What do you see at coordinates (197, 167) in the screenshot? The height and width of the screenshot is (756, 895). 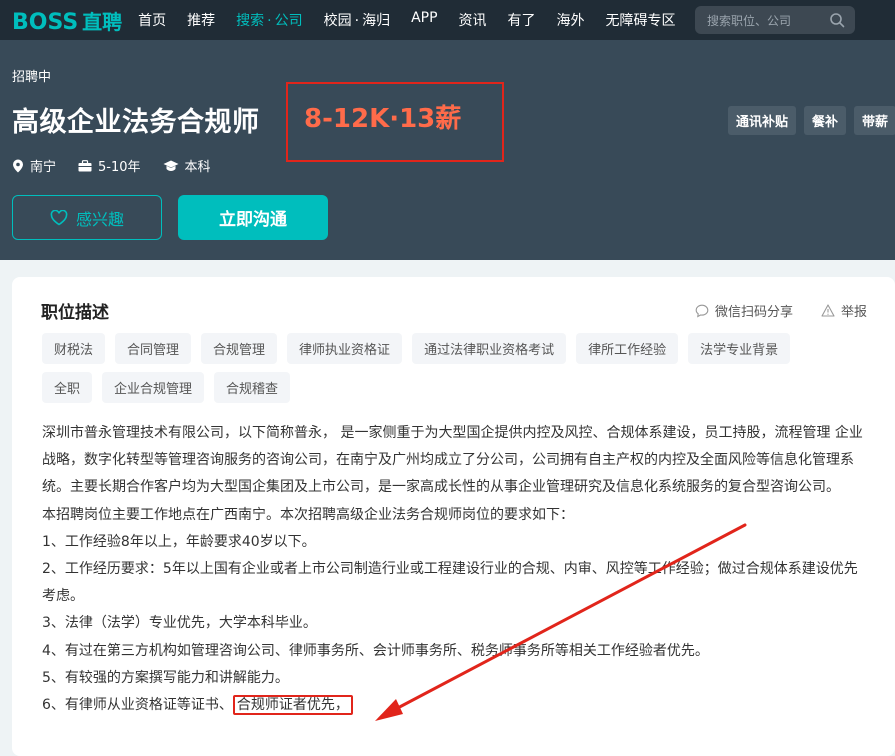 I see `education-text: 本科` at bounding box center [197, 167].